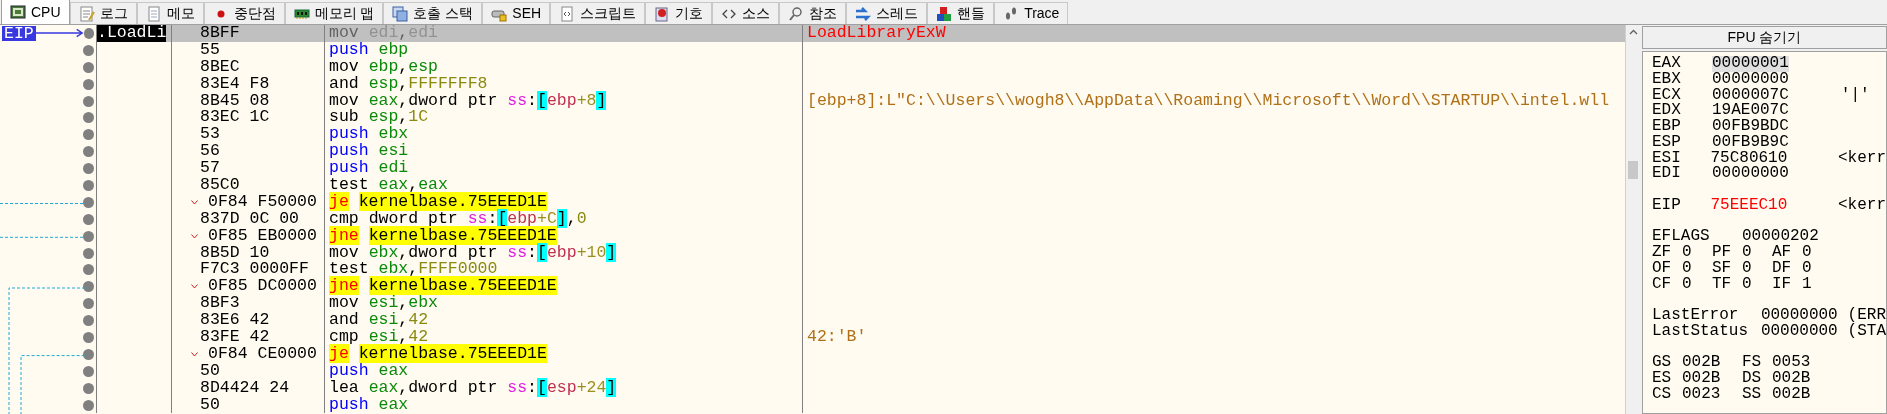 The width and height of the screenshot is (1887, 414). Describe the element at coordinates (153, 13) in the screenshot. I see `document-icon` at that location.